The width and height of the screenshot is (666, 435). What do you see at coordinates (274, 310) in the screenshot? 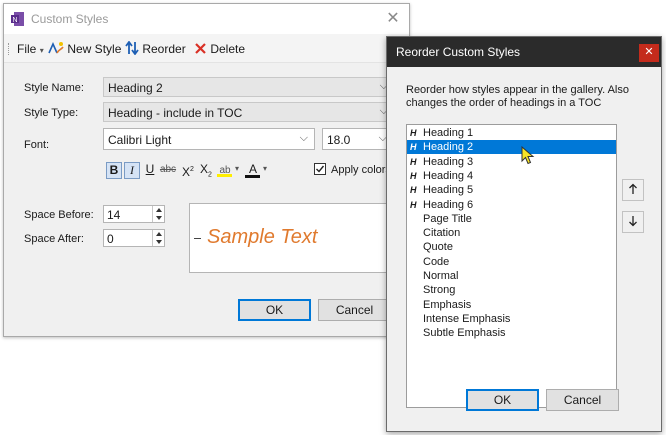
I see `ok-button: OK` at bounding box center [274, 310].